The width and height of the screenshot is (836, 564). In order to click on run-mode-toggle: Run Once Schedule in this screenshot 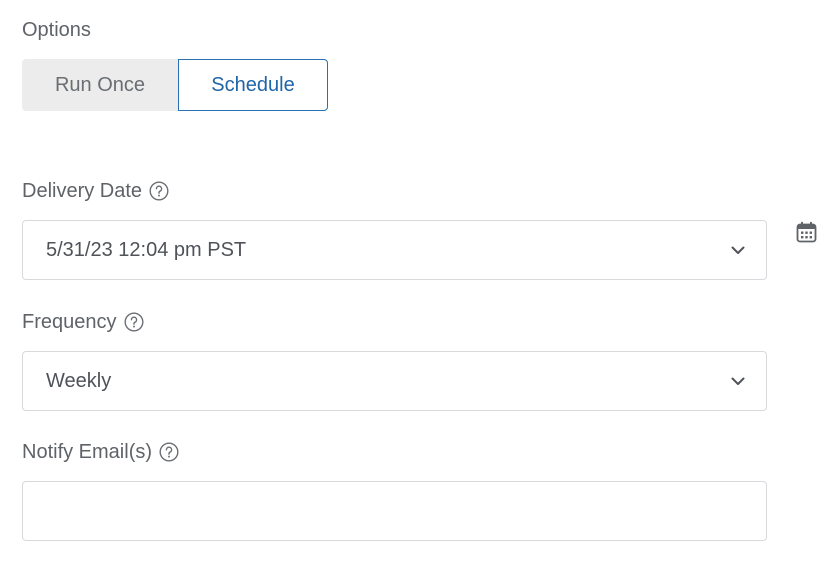, I will do `click(175, 85)`.